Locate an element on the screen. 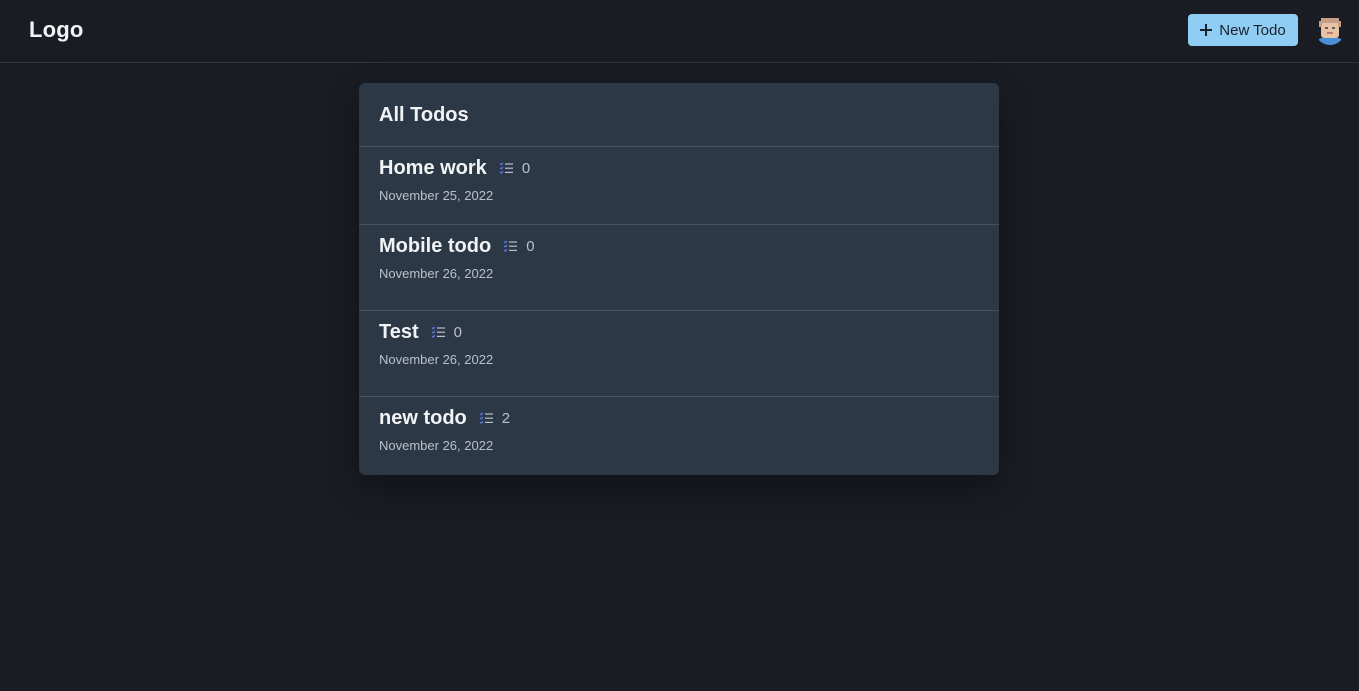 Image resolution: width=1359 pixels, height=691 pixels. avatar-icon is located at coordinates (1330, 30).